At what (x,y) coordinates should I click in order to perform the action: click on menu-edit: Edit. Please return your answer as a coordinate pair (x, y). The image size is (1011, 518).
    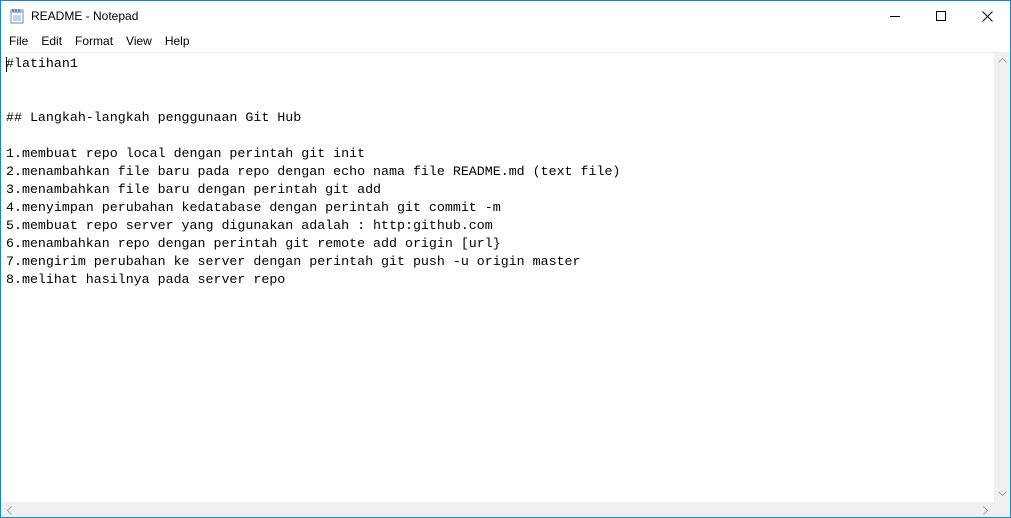
    Looking at the image, I should click on (51, 41).